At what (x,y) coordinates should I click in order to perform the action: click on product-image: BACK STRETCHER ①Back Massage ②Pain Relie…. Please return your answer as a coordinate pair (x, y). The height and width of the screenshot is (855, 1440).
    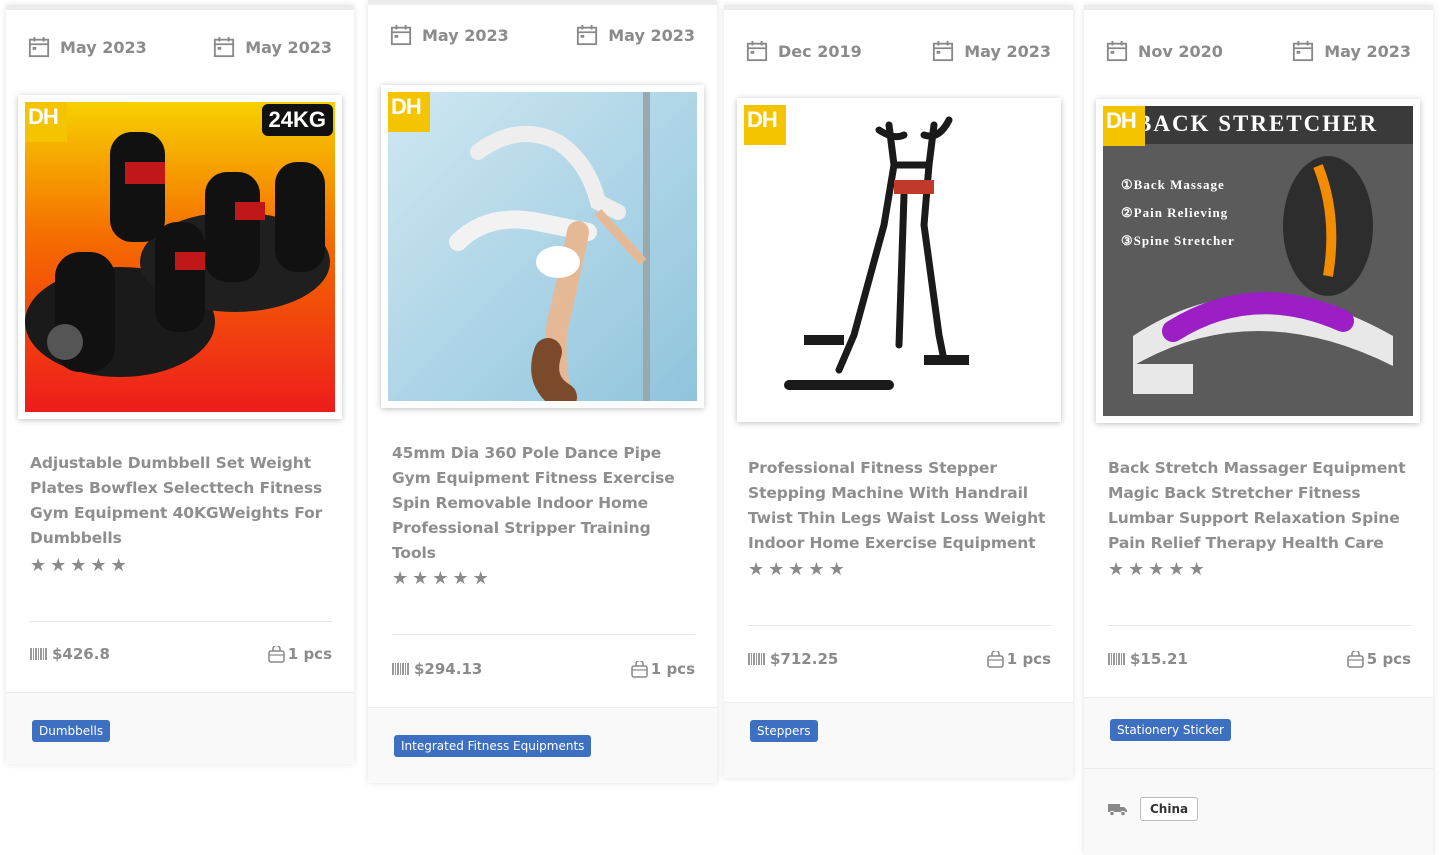
    Looking at the image, I should click on (1258, 261).